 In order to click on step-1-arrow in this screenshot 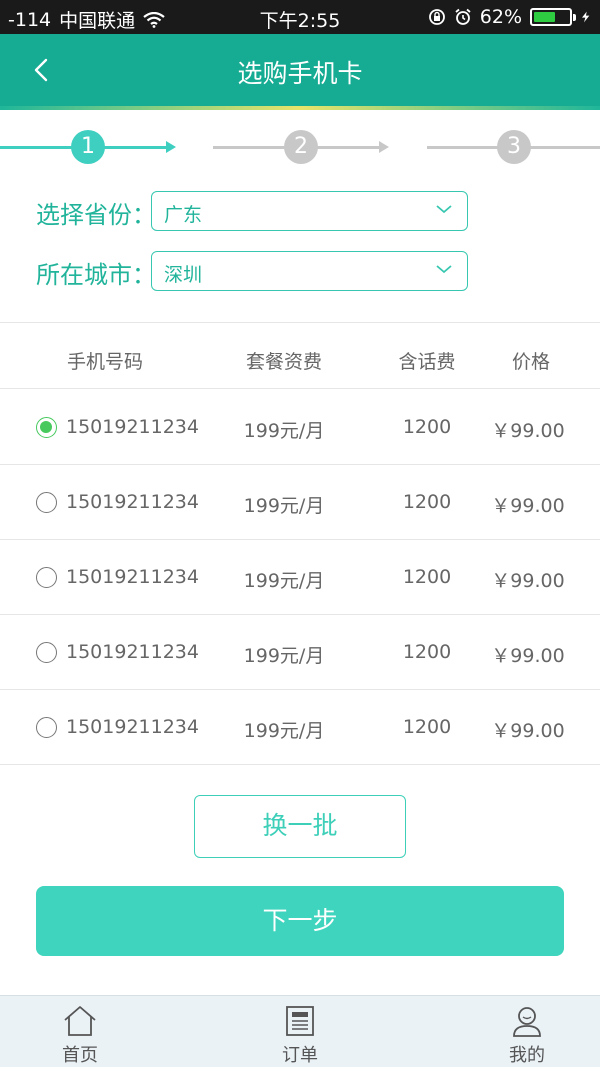, I will do `click(171, 147)`.